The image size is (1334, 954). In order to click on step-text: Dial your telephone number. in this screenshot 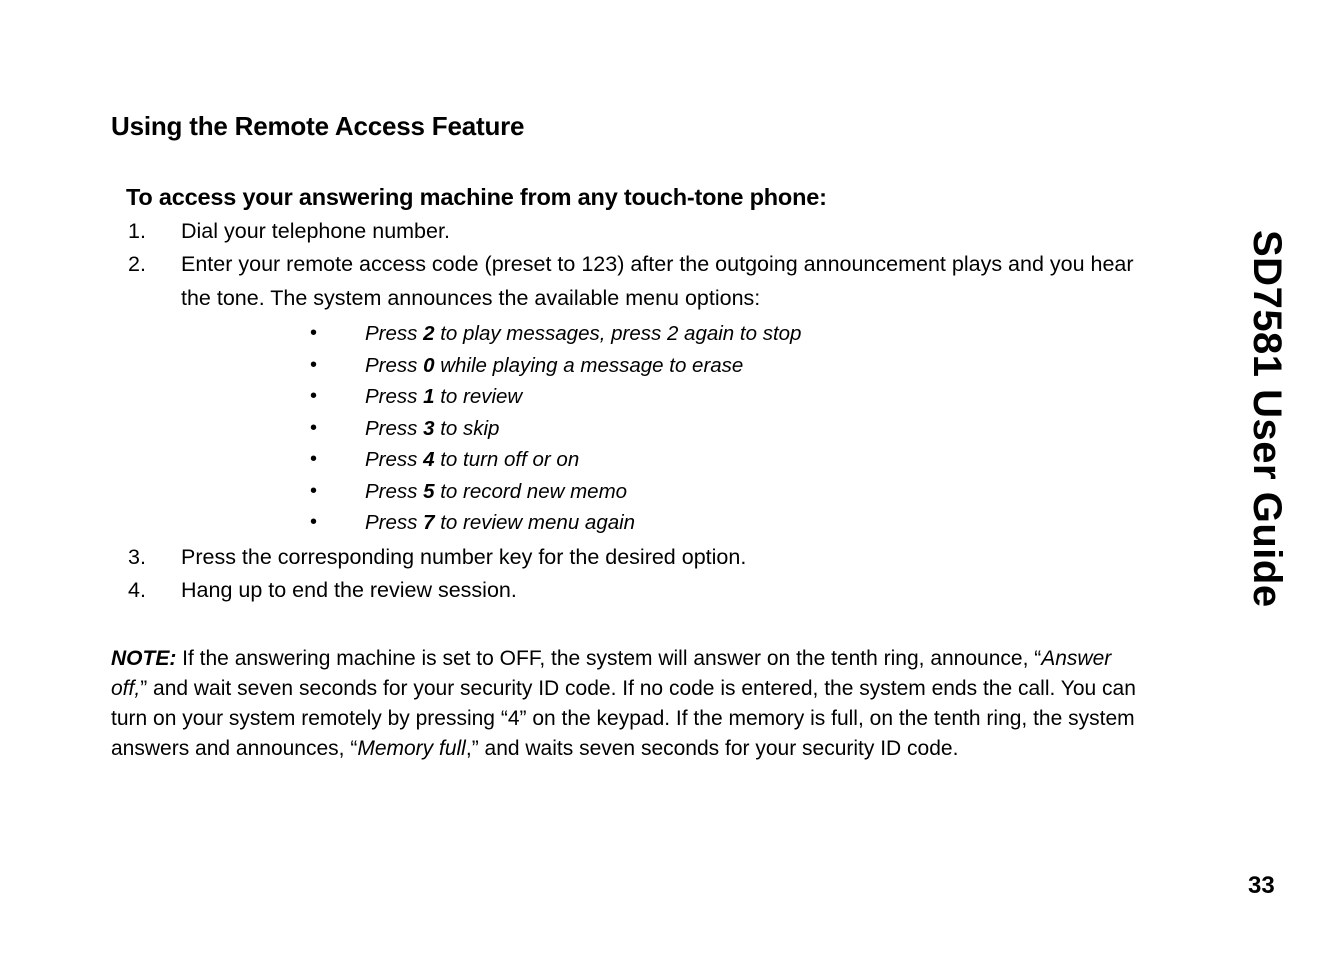, I will do `click(315, 230)`.